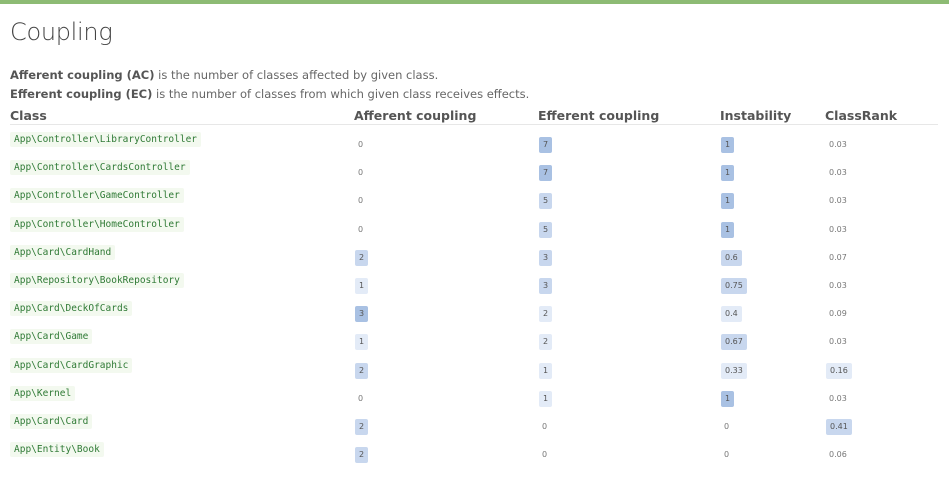  I want to click on value-badge: 0.67, so click(734, 342).